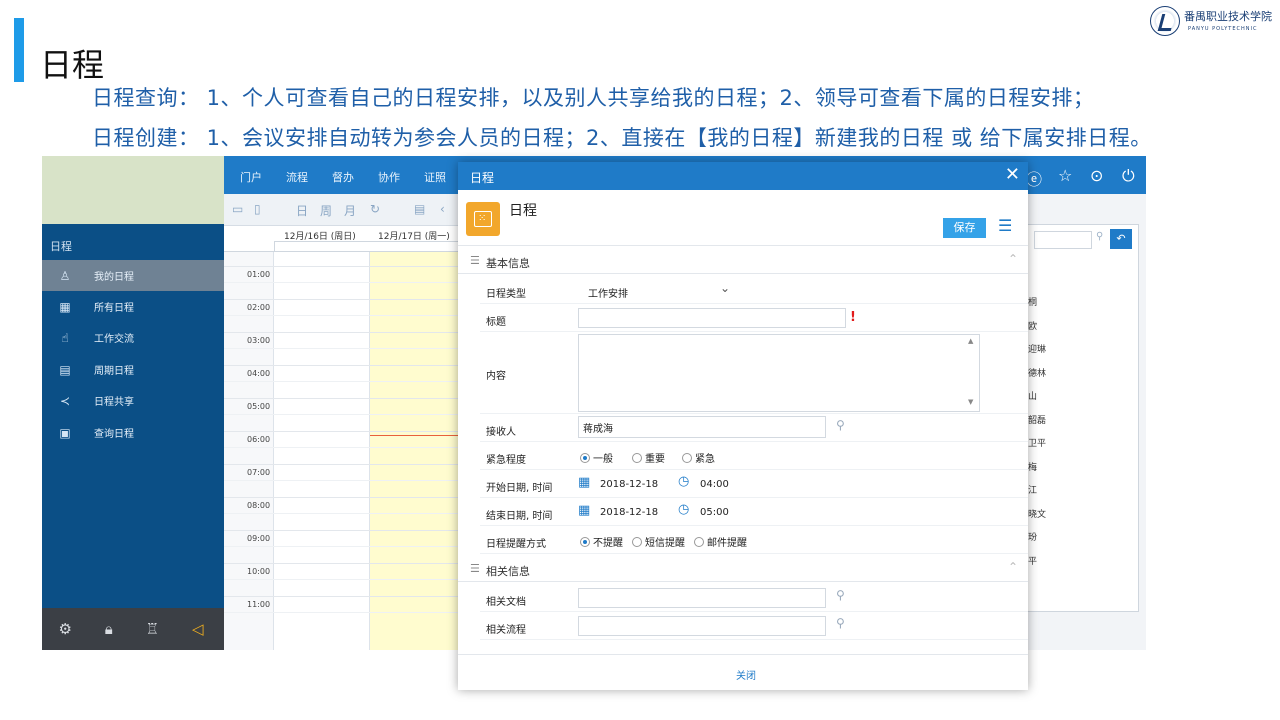 This screenshot has height=720, width=1280. What do you see at coordinates (1032, 489) in the screenshot?
I see `person-name: 江` at bounding box center [1032, 489].